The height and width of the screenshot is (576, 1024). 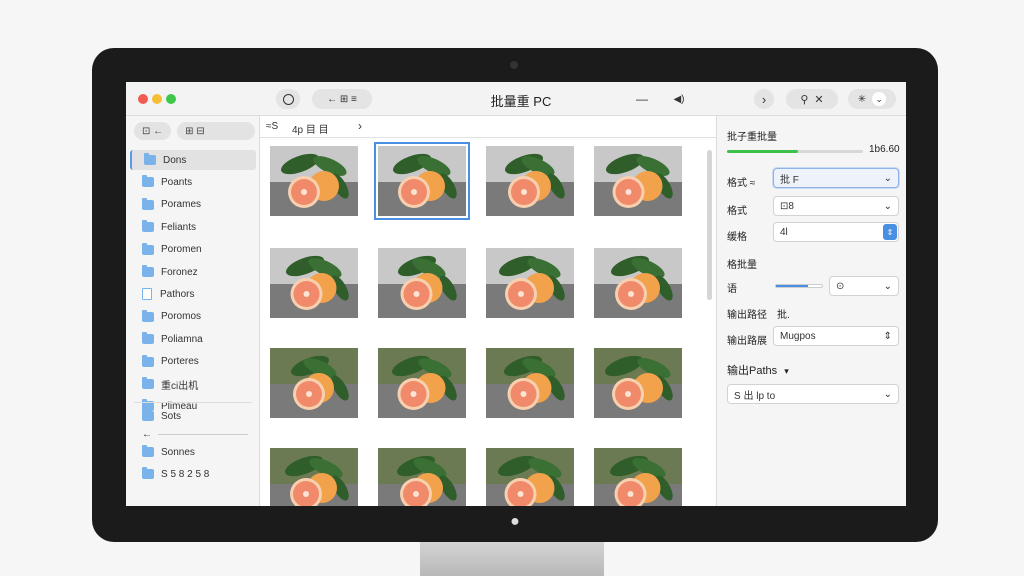 What do you see at coordinates (360, 126) in the screenshot?
I see `breadcrumb-chevron-icon: ›` at bounding box center [360, 126].